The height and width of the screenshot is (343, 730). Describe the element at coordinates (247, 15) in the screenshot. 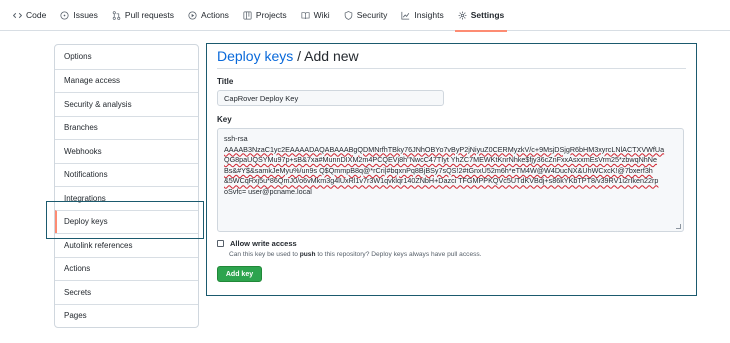

I see `table-icon` at that location.